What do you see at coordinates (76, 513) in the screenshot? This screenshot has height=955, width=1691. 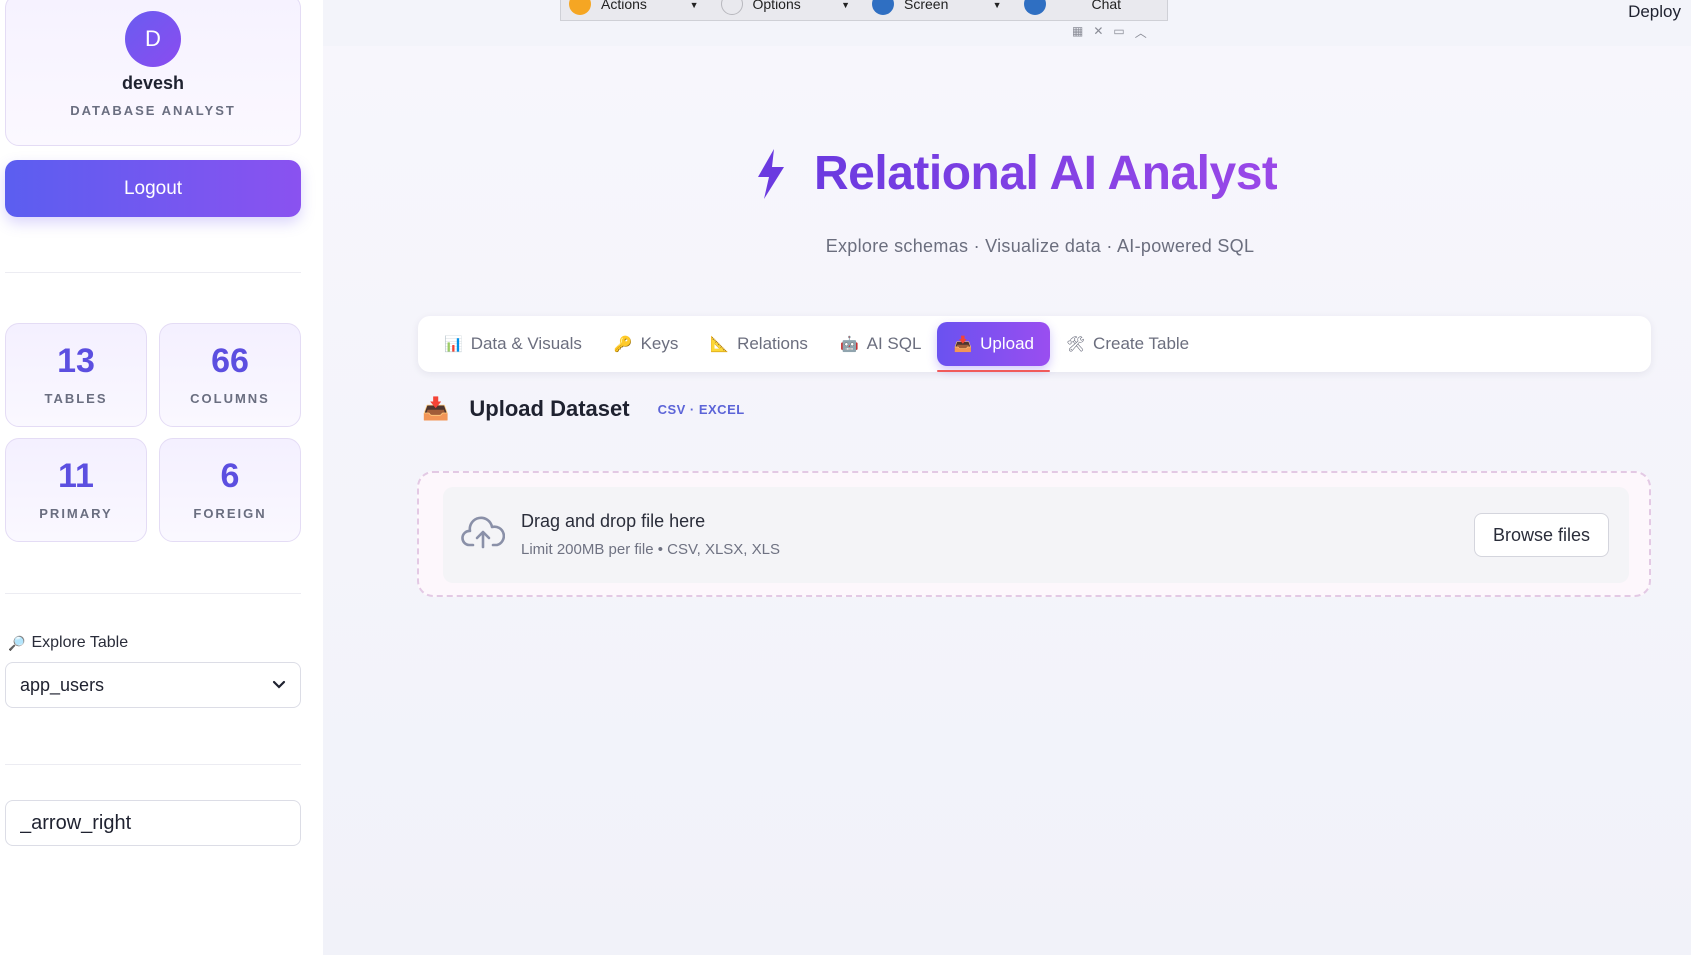 I see `stat-label: PRIMARY` at bounding box center [76, 513].